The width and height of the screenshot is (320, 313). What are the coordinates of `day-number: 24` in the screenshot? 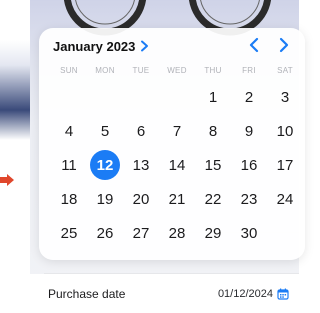 It's located at (285, 199).